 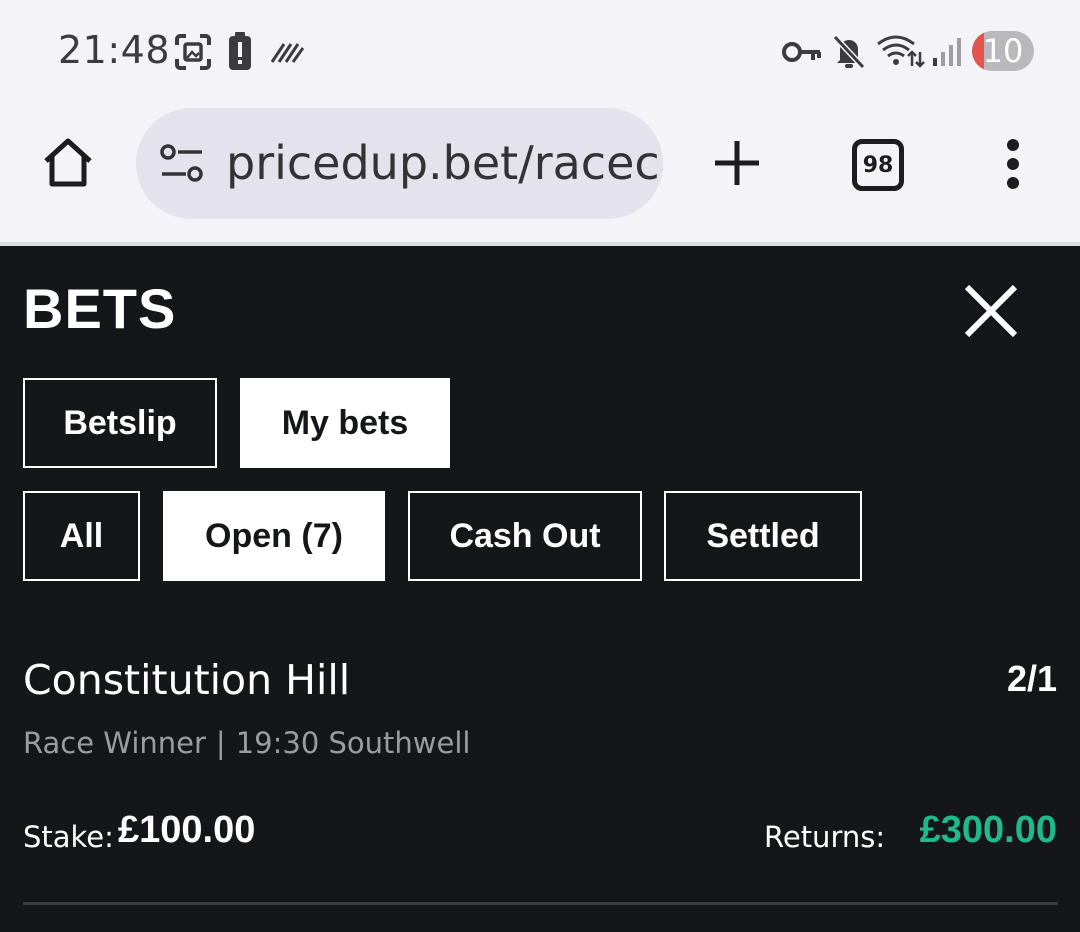 What do you see at coordinates (540, 50) in the screenshot?
I see `status-bar: 21:48 10` at bounding box center [540, 50].